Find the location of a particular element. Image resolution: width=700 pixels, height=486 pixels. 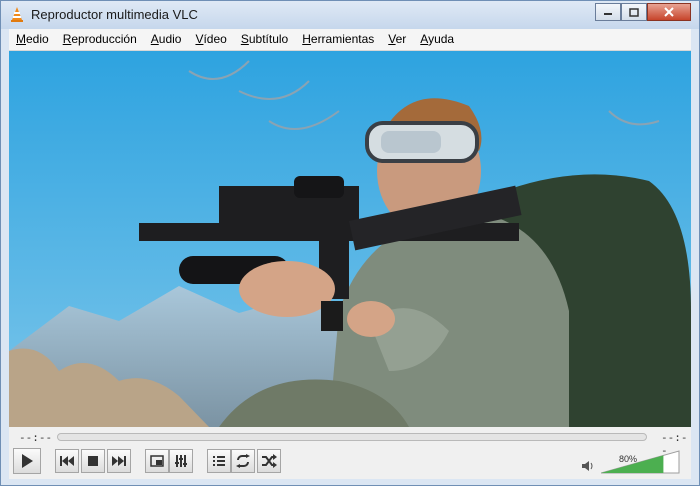

fullscreen-icon is located at coordinates (157, 461).